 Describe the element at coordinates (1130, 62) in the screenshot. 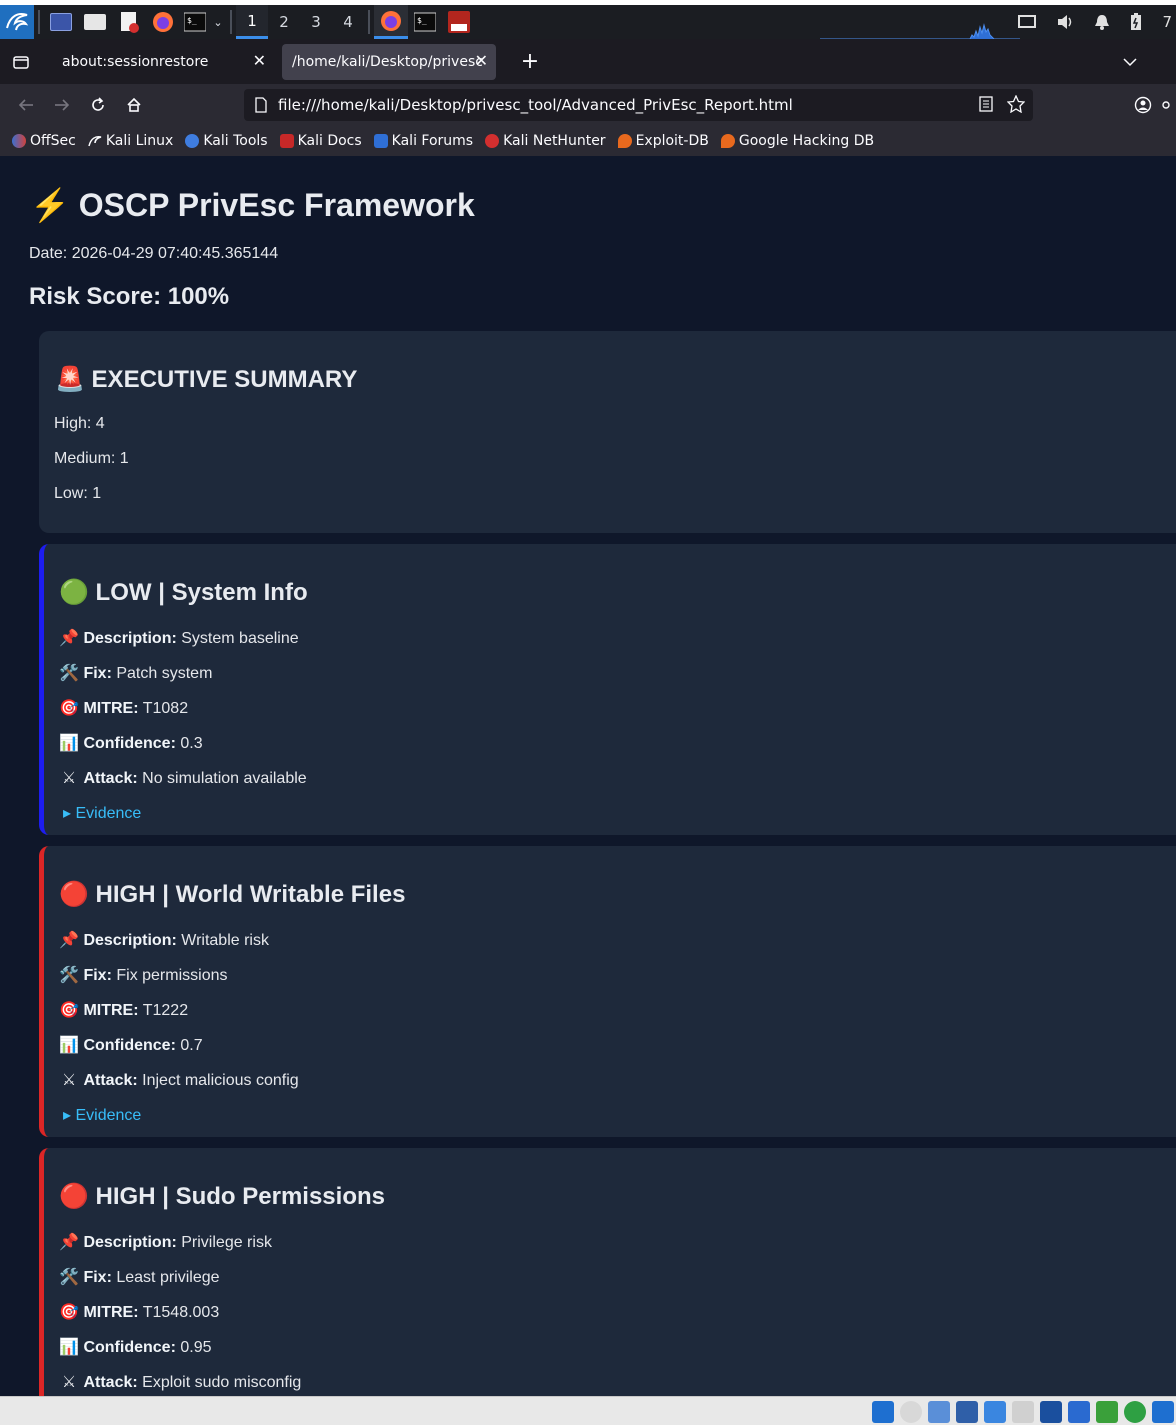

I see `list-tabs-chevron-down-icon` at that location.